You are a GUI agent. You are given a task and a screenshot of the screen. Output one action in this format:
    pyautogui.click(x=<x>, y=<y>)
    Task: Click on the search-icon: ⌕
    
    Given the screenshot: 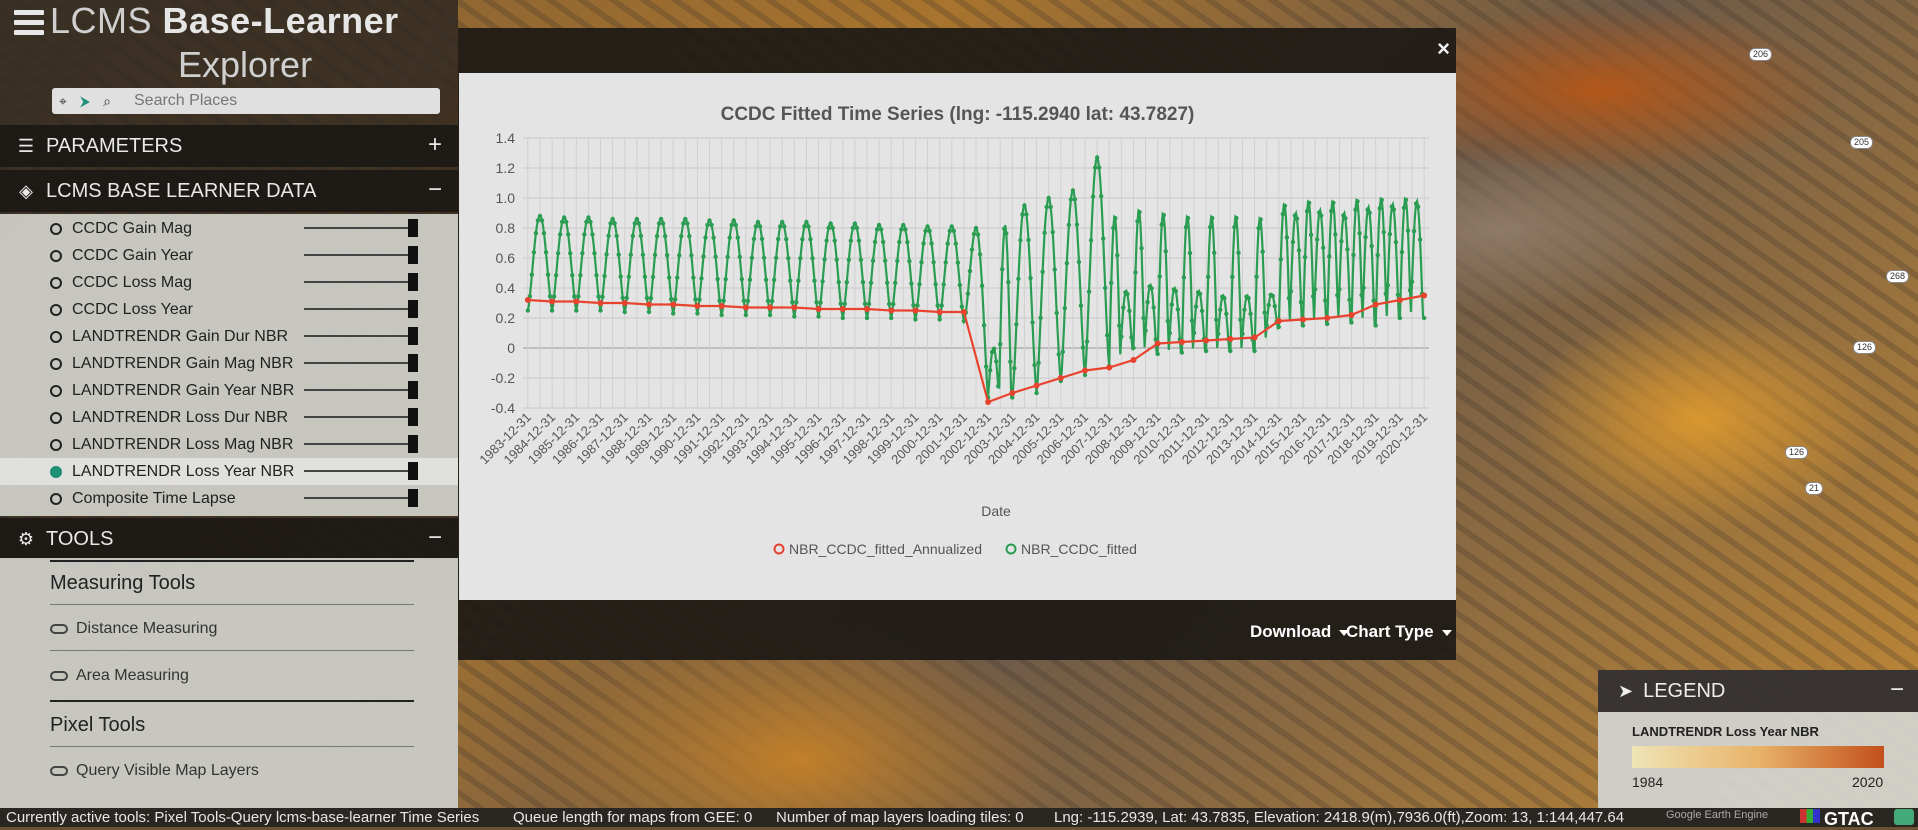 What is the action you would take?
    pyautogui.click(x=107, y=101)
    